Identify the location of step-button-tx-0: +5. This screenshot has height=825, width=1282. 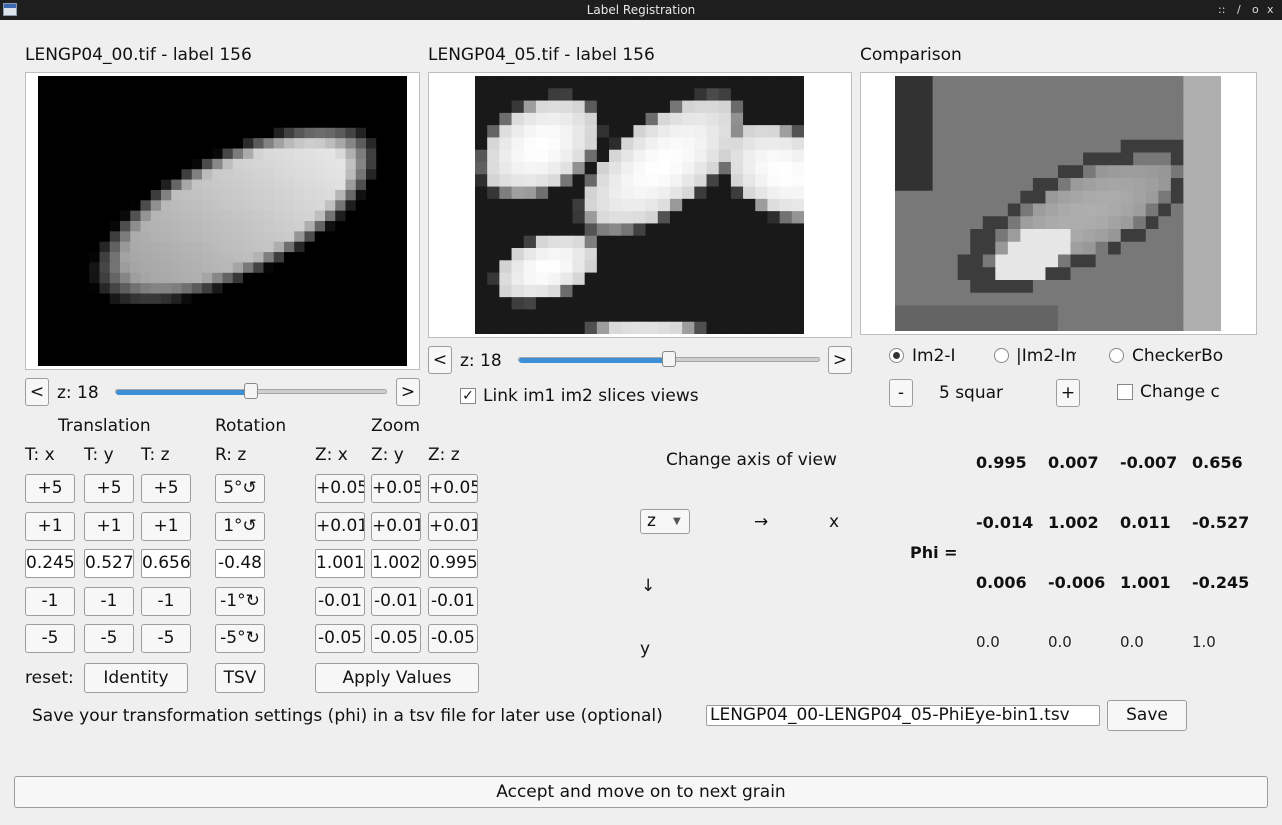
(50, 488).